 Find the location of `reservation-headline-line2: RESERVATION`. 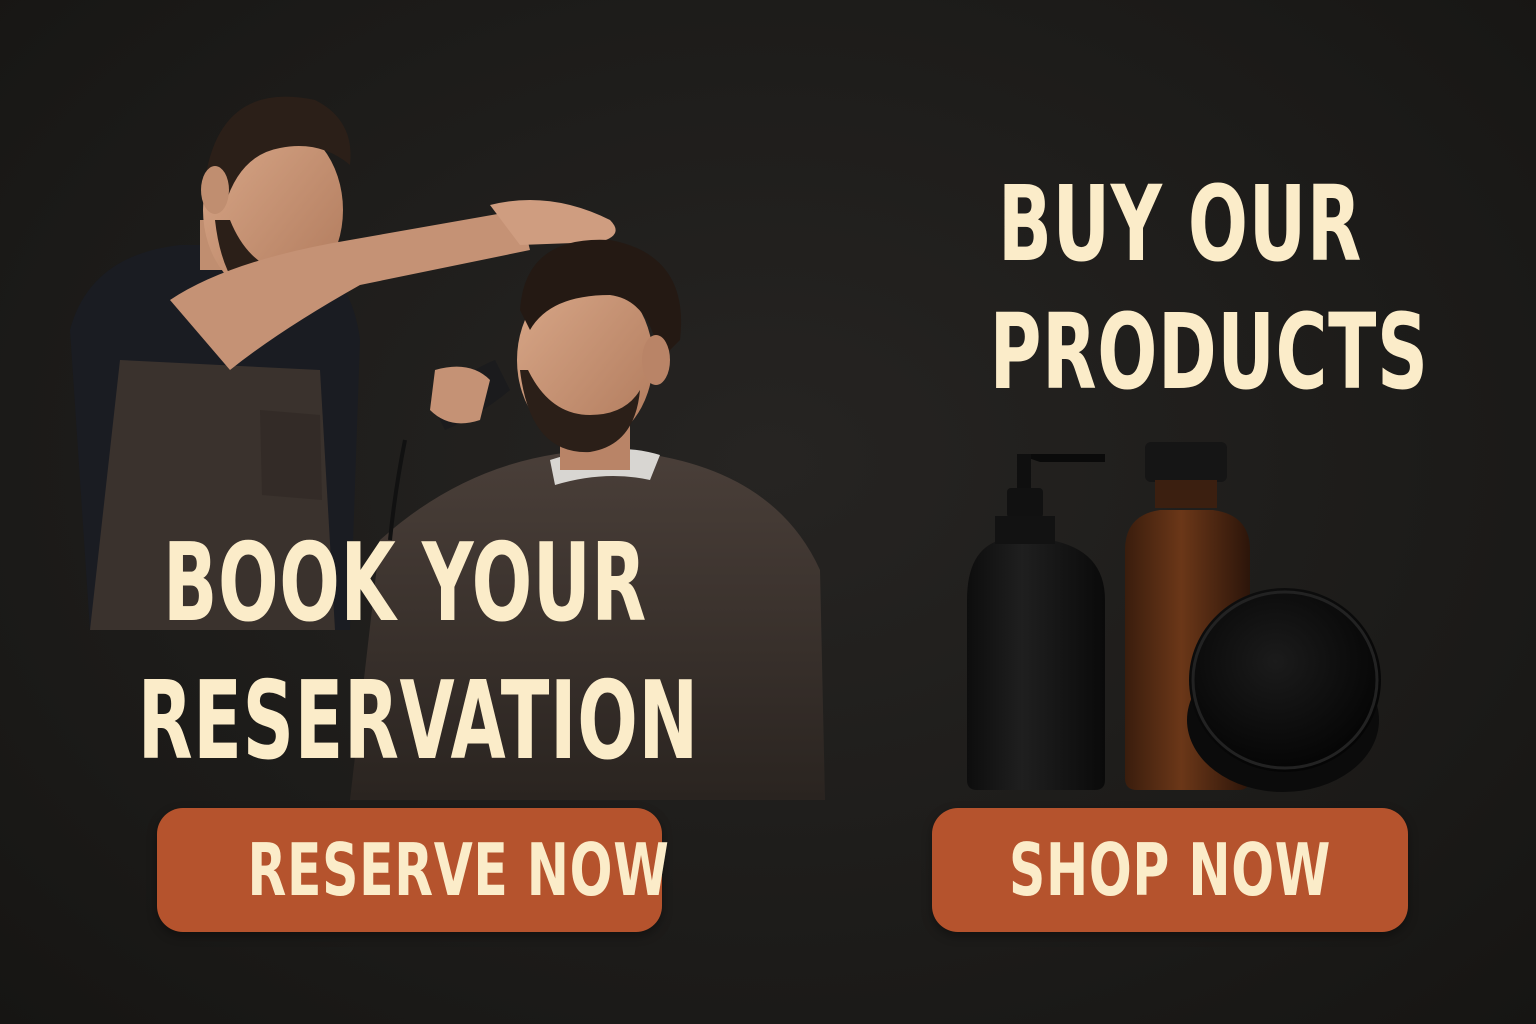

reservation-headline-line2: RESERVATION is located at coordinates (418, 721).